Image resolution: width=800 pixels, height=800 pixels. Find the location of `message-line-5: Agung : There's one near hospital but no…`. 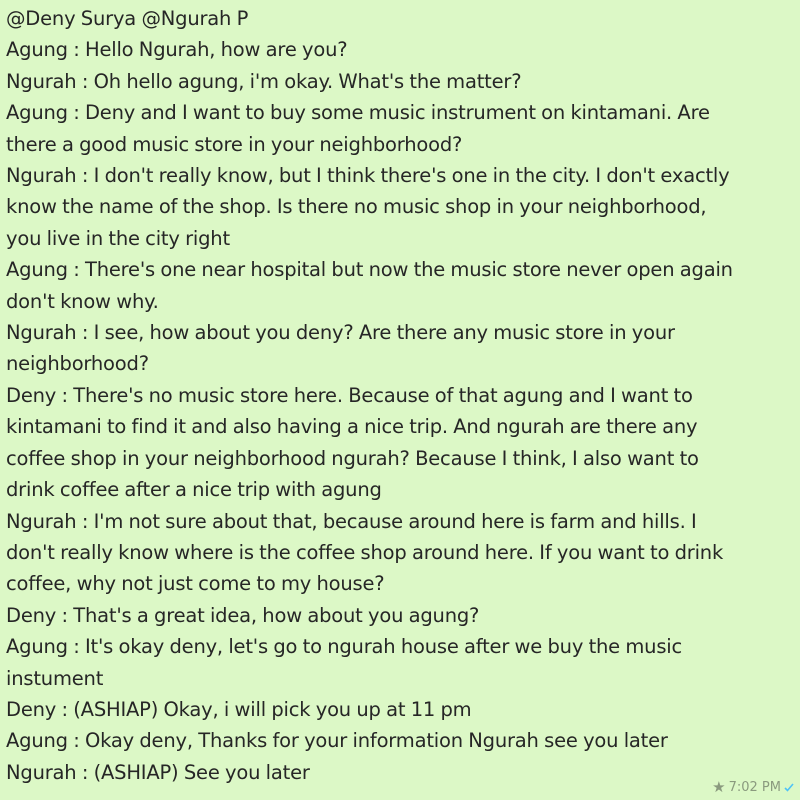

message-line-5: Agung : There's one near hospital but no… is located at coordinates (369, 285).